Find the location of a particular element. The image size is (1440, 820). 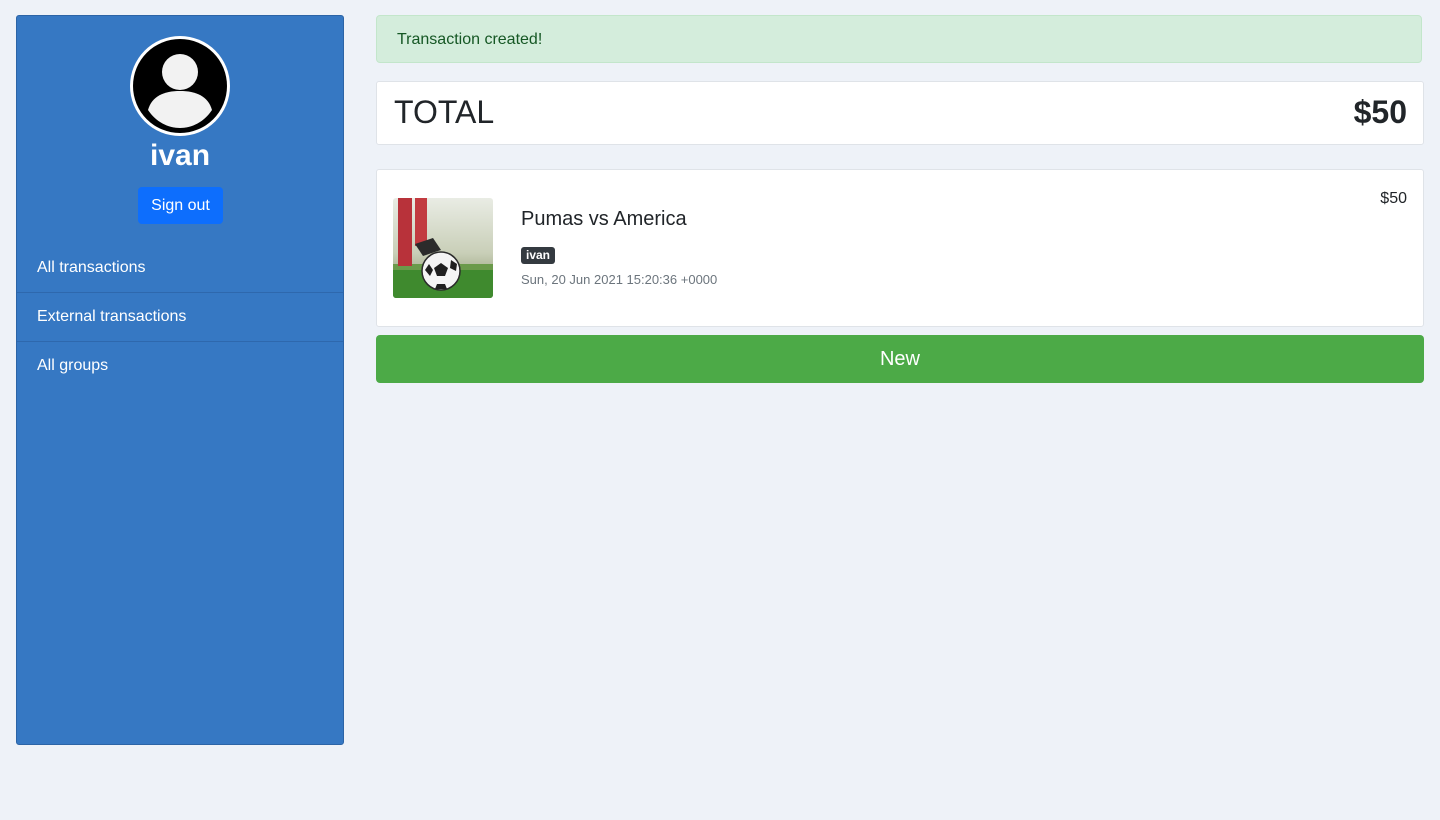

user-name: ivan is located at coordinates (180, 155).